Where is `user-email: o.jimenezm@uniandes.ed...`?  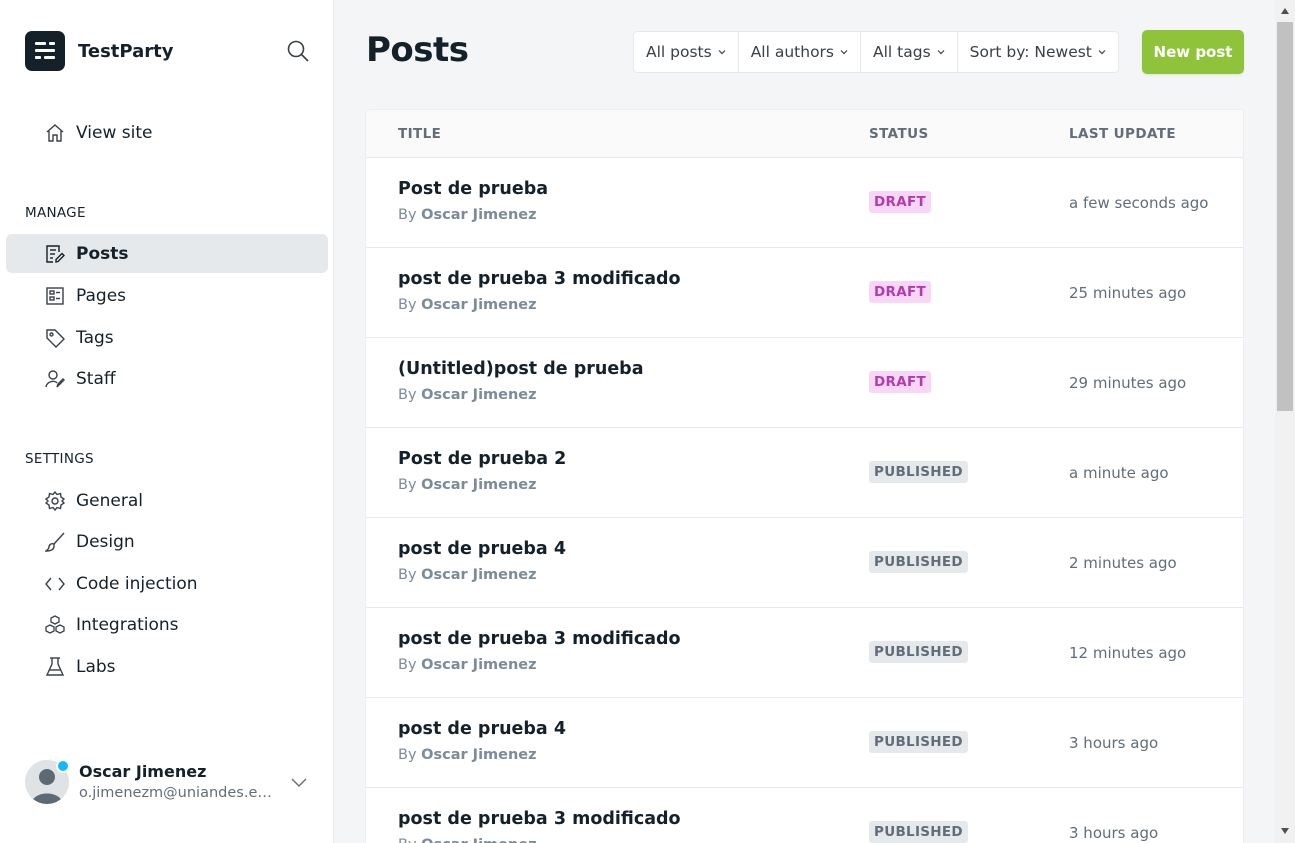
user-email: o.jimenezm@uniandes.ed... is located at coordinates (179, 793).